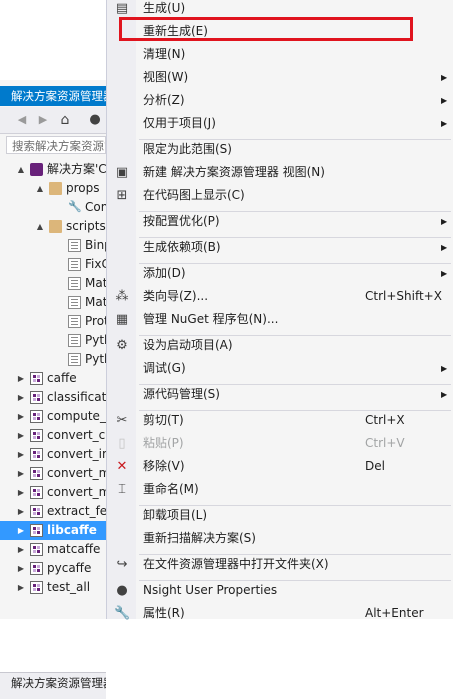  I want to click on menu-item: 视图(W) ▶, so click(280, 77).